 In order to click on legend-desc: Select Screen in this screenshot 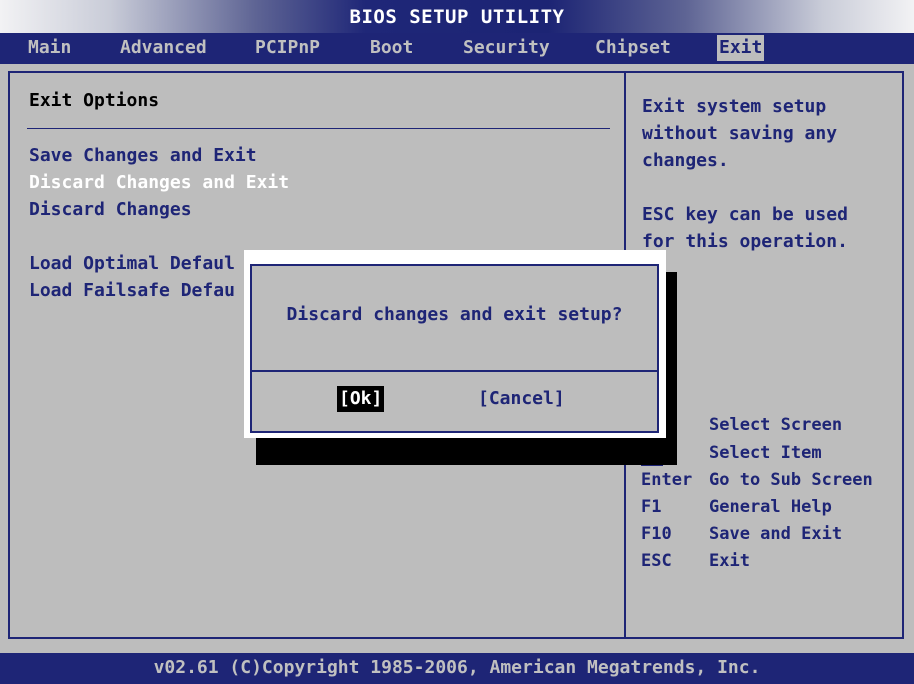, I will do `click(776, 425)`.